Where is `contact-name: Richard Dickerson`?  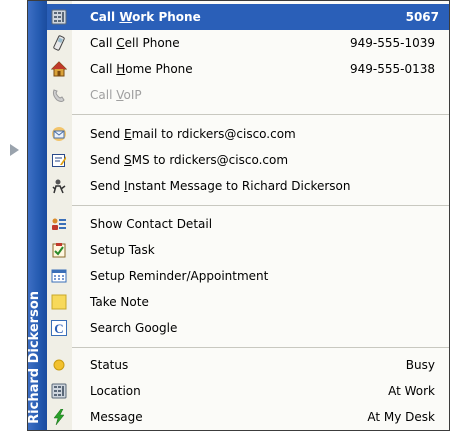 contact-name: Richard Dickerson is located at coordinates (34, 357).